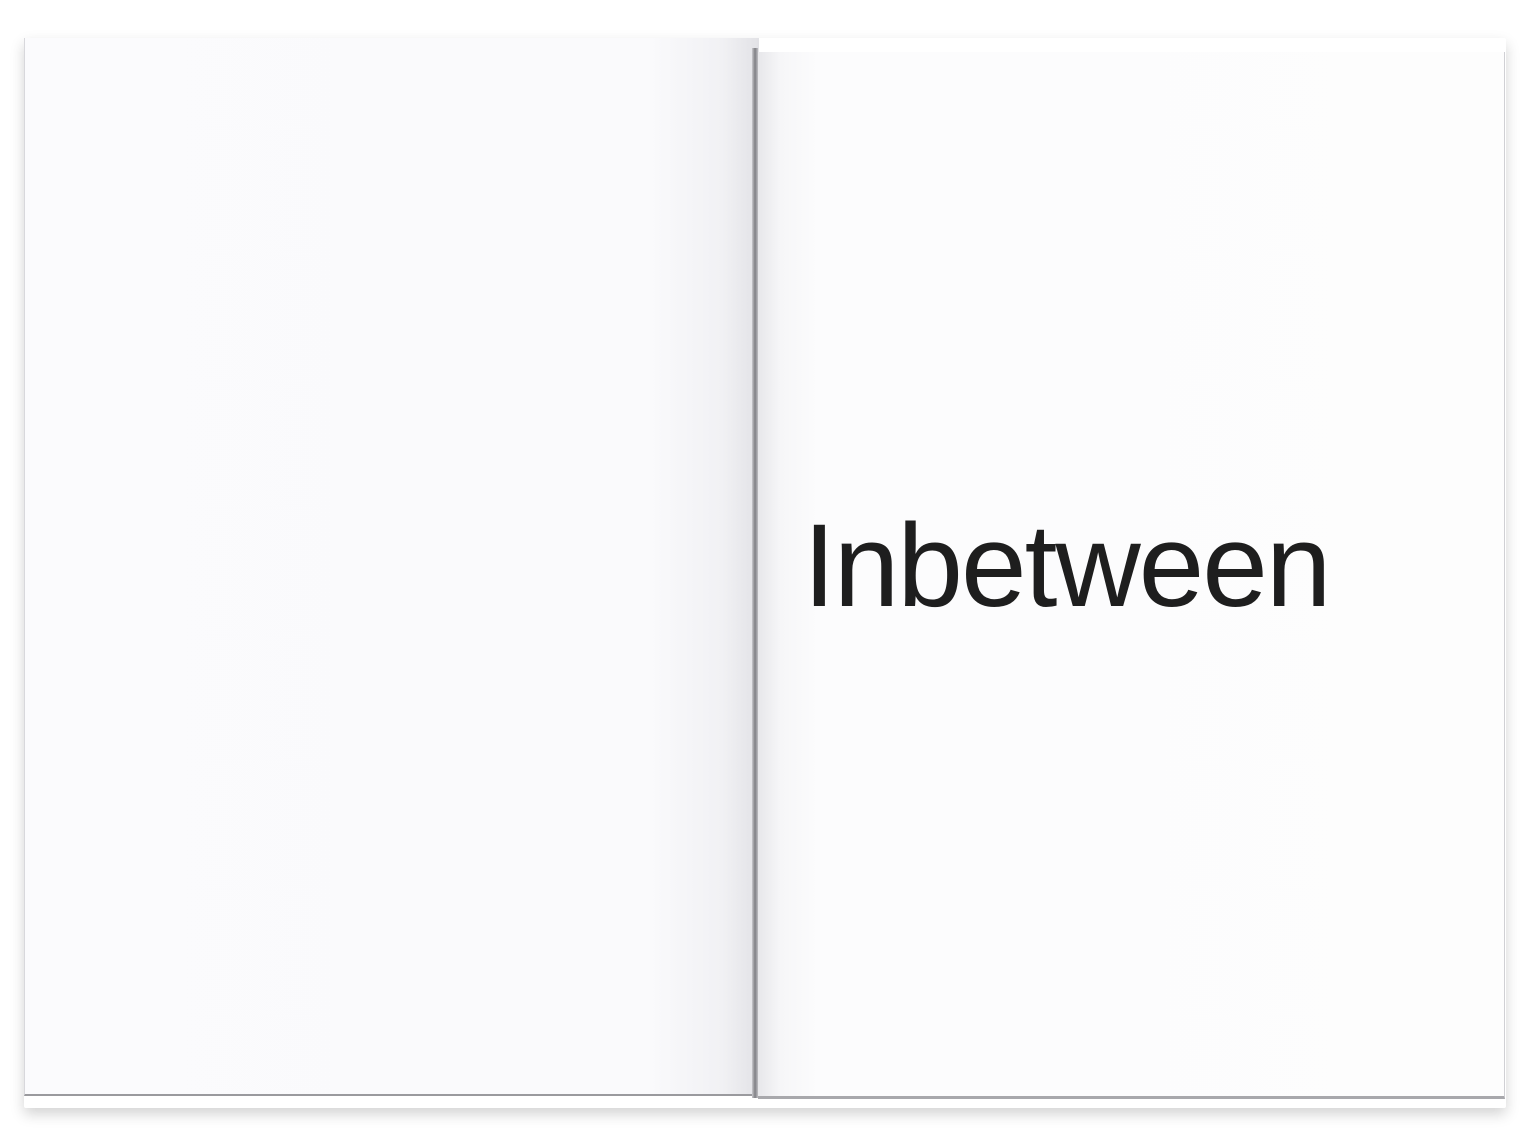  I want to click on book-spine, so click(755, 573).